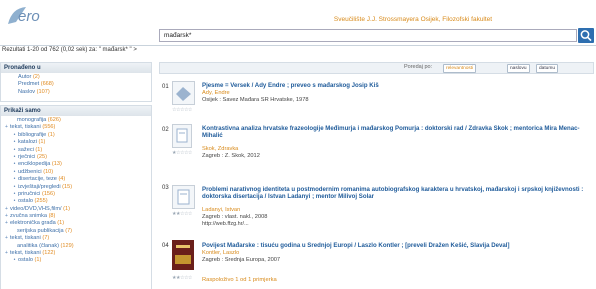 Image resolution: width=596 pixels, height=289 pixels. I want to click on facet-item: • rječnici (25), so click(76, 157).